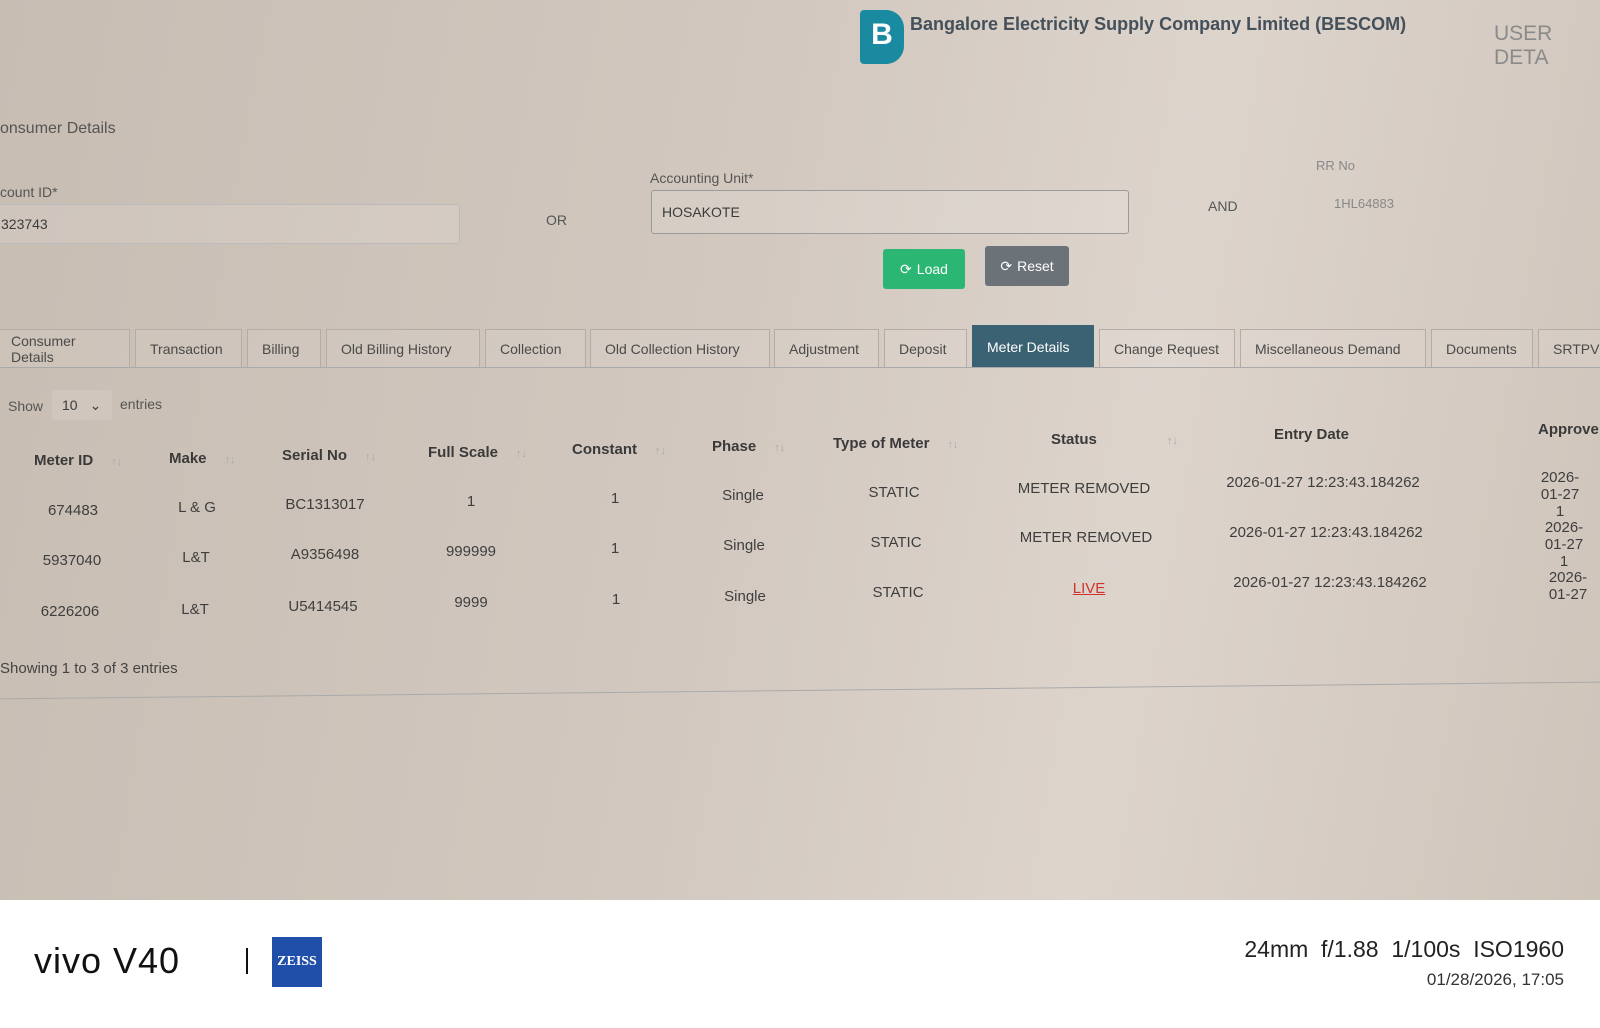 The width and height of the screenshot is (1600, 1028). What do you see at coordinates (471, 551) in the screenshot?
I see `cell-full-scale: 999999` at bounding box center [471, 551].